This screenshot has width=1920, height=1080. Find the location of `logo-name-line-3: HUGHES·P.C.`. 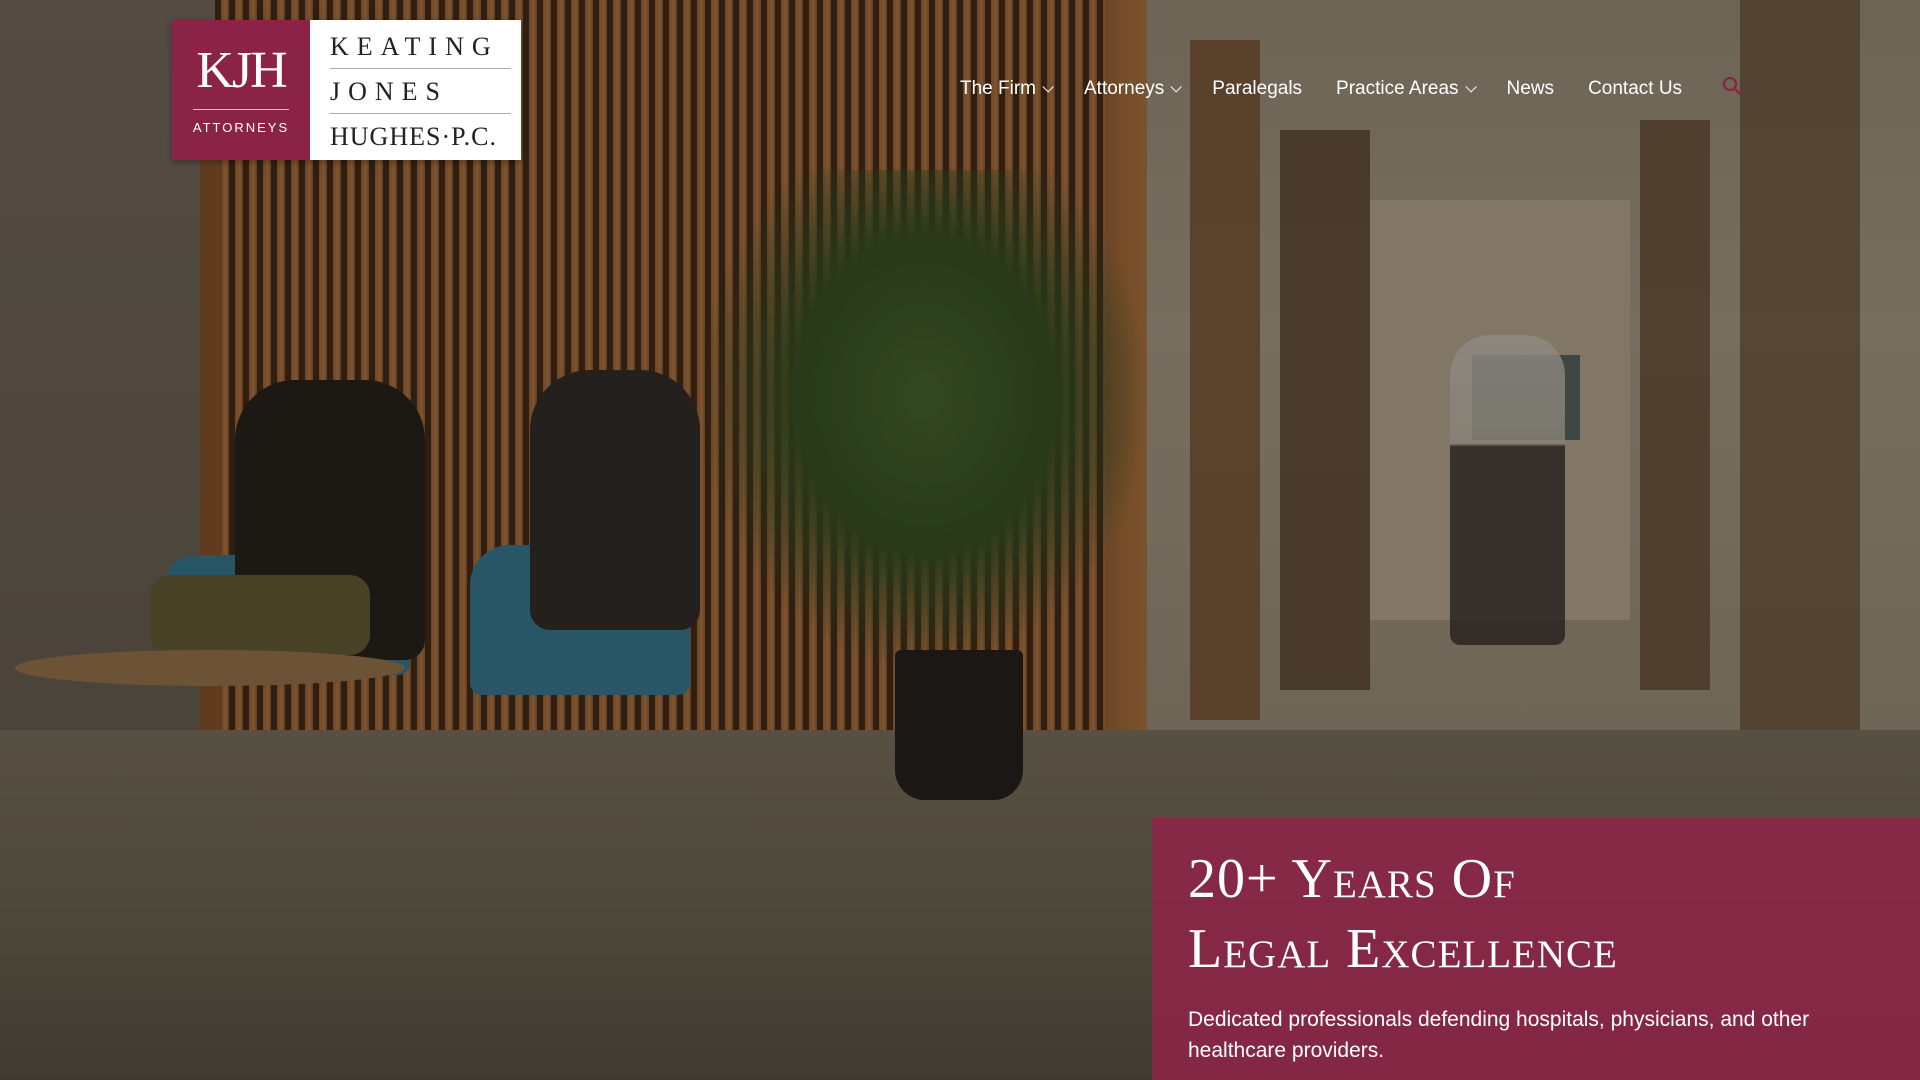

logo-name-line-3: HUGHES·P.C. is located at coordinates (414, 136).